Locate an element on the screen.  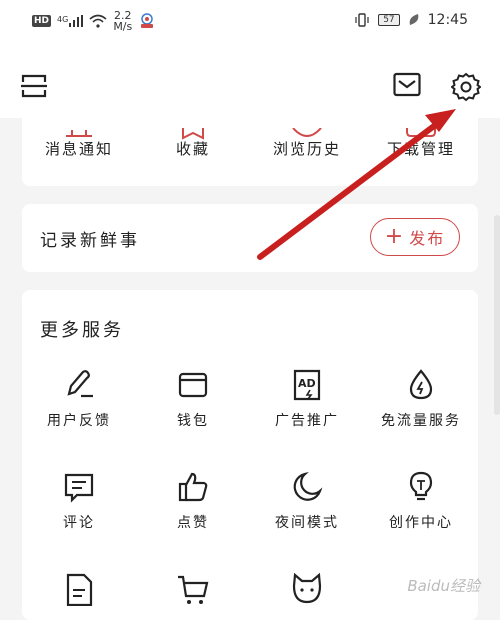
publish-label: 发布 is located at coordinates (427, 238).